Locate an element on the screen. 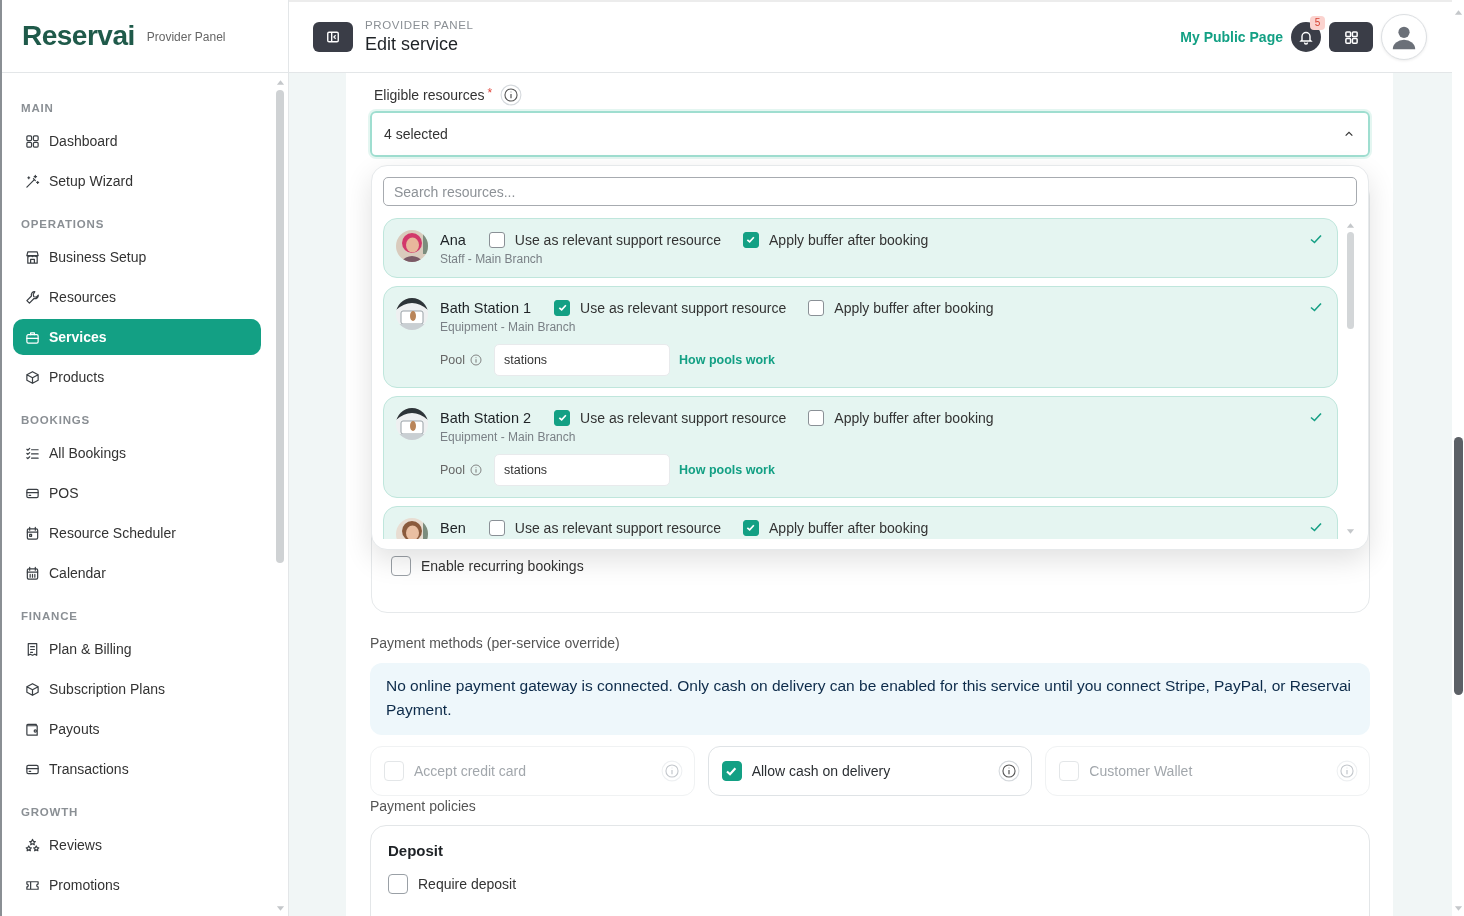  option-label: Accept credit card is located at coordinates (471, 771).